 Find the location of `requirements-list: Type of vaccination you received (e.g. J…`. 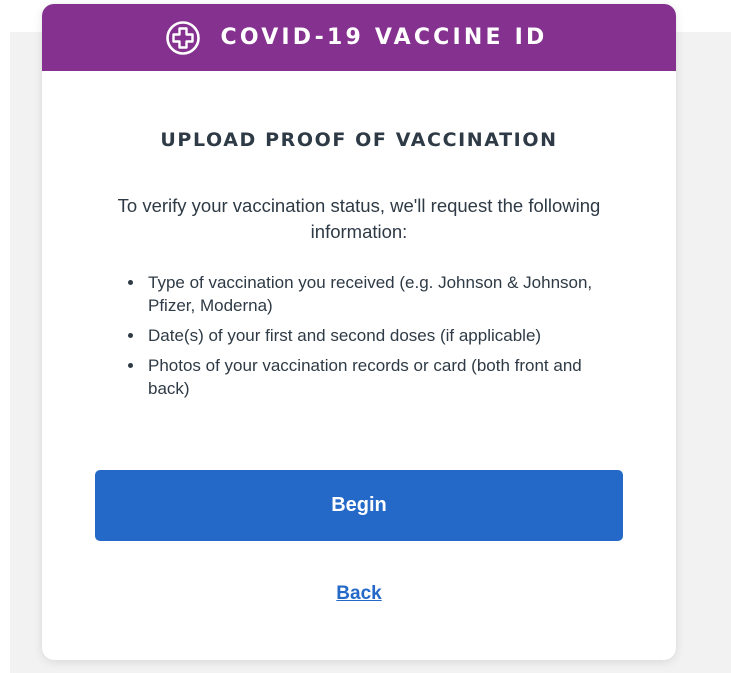

requirements-list: Type of vaccination you received (e.g. J… is located at coordinates (378, 339).